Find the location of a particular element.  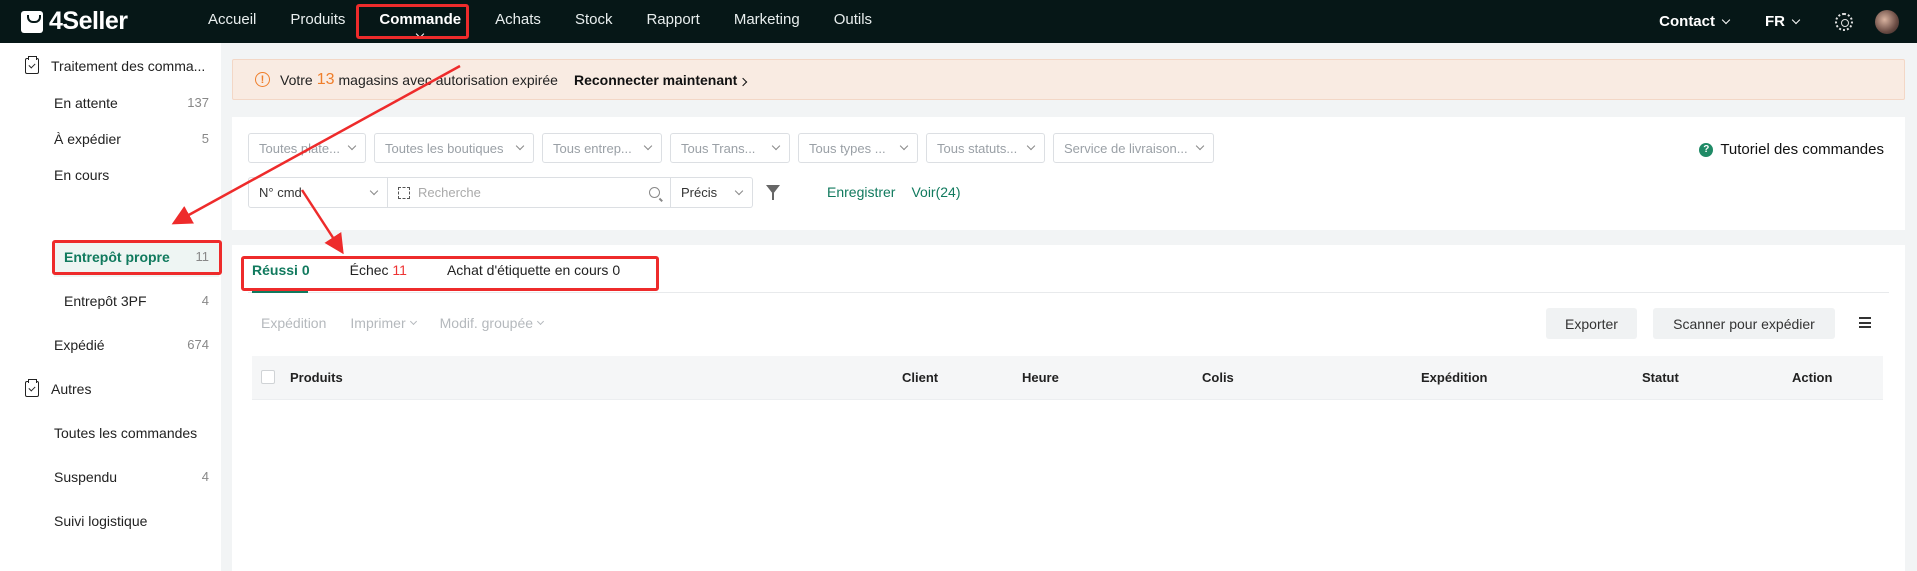

tab-divider is located at coordinates (1068, 292).